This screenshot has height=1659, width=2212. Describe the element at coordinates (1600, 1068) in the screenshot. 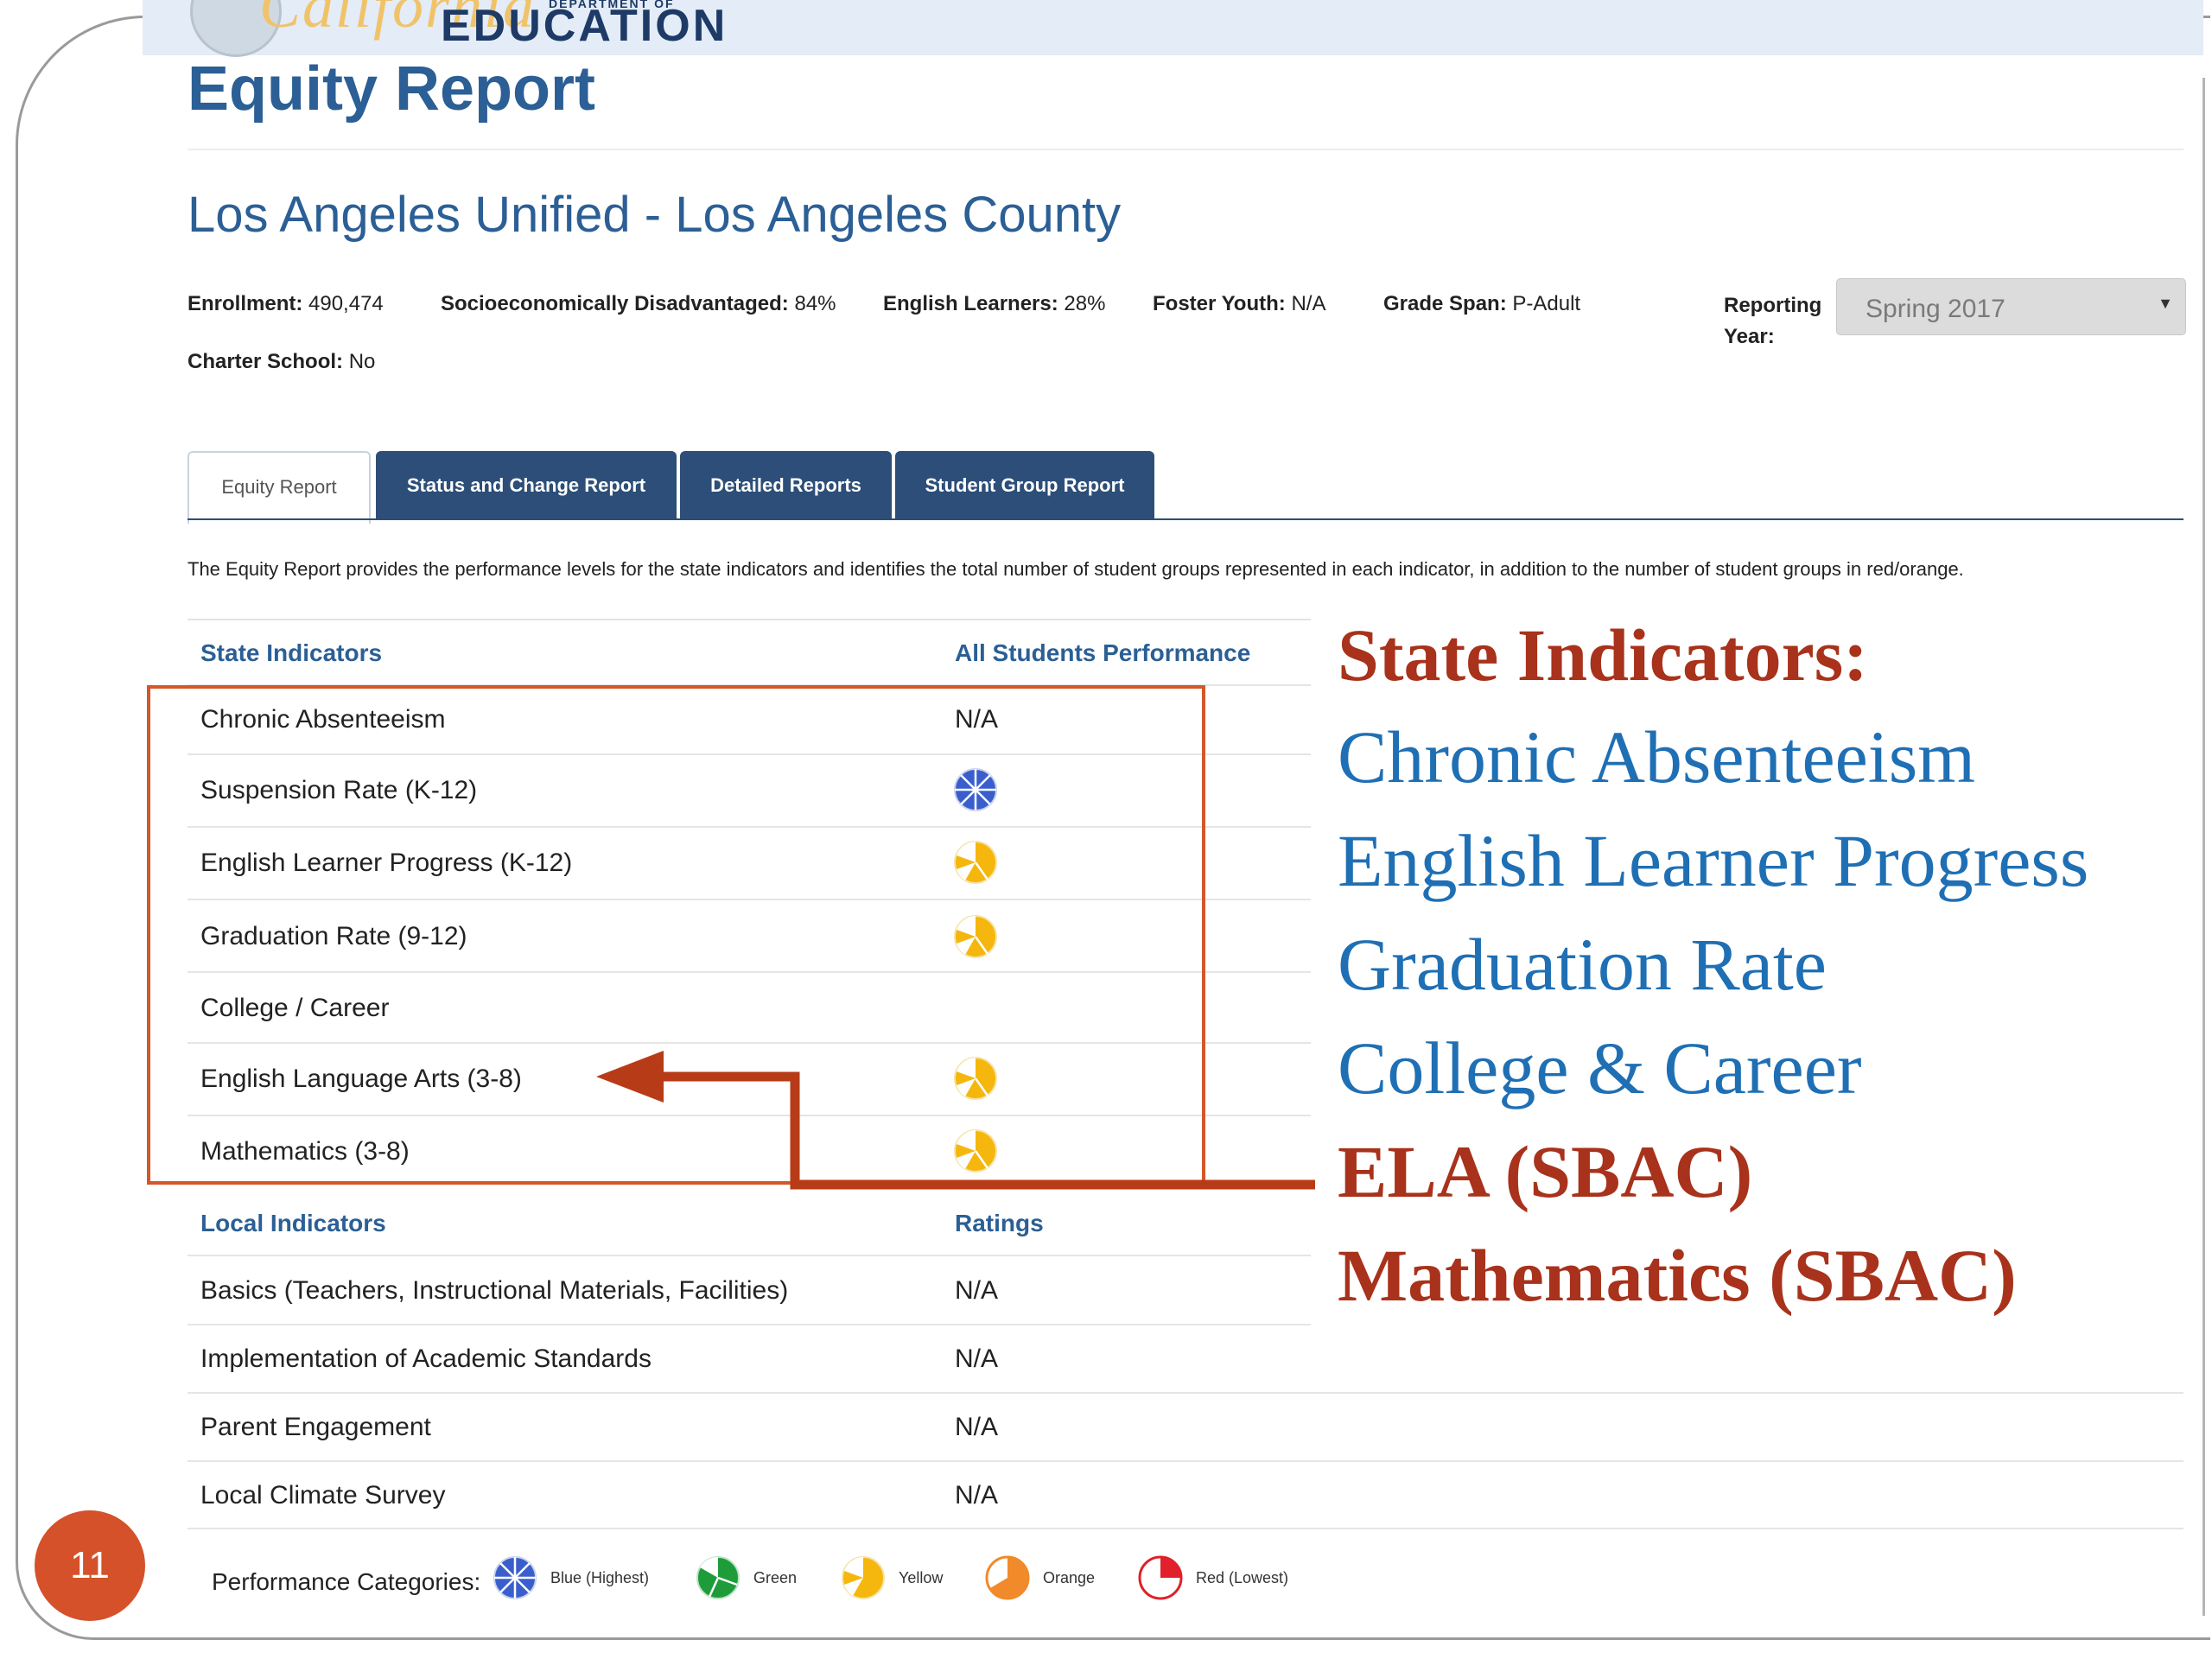

I see `callout-item: College & Career` at that location.